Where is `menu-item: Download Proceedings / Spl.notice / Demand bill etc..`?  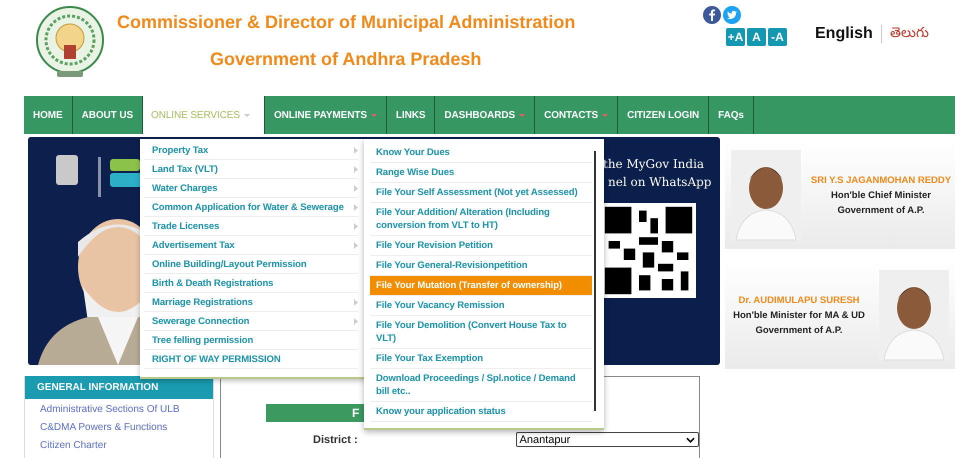 menu-item: Download Proceedings / Spl.notice / Demand bill etc.. is located at coordinates (481, 385).